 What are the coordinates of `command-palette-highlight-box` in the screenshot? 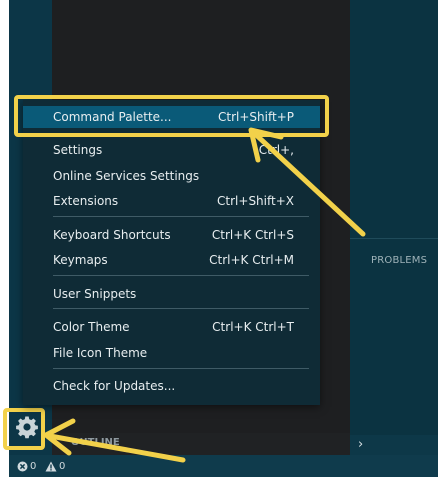 It's located at (171, 116).